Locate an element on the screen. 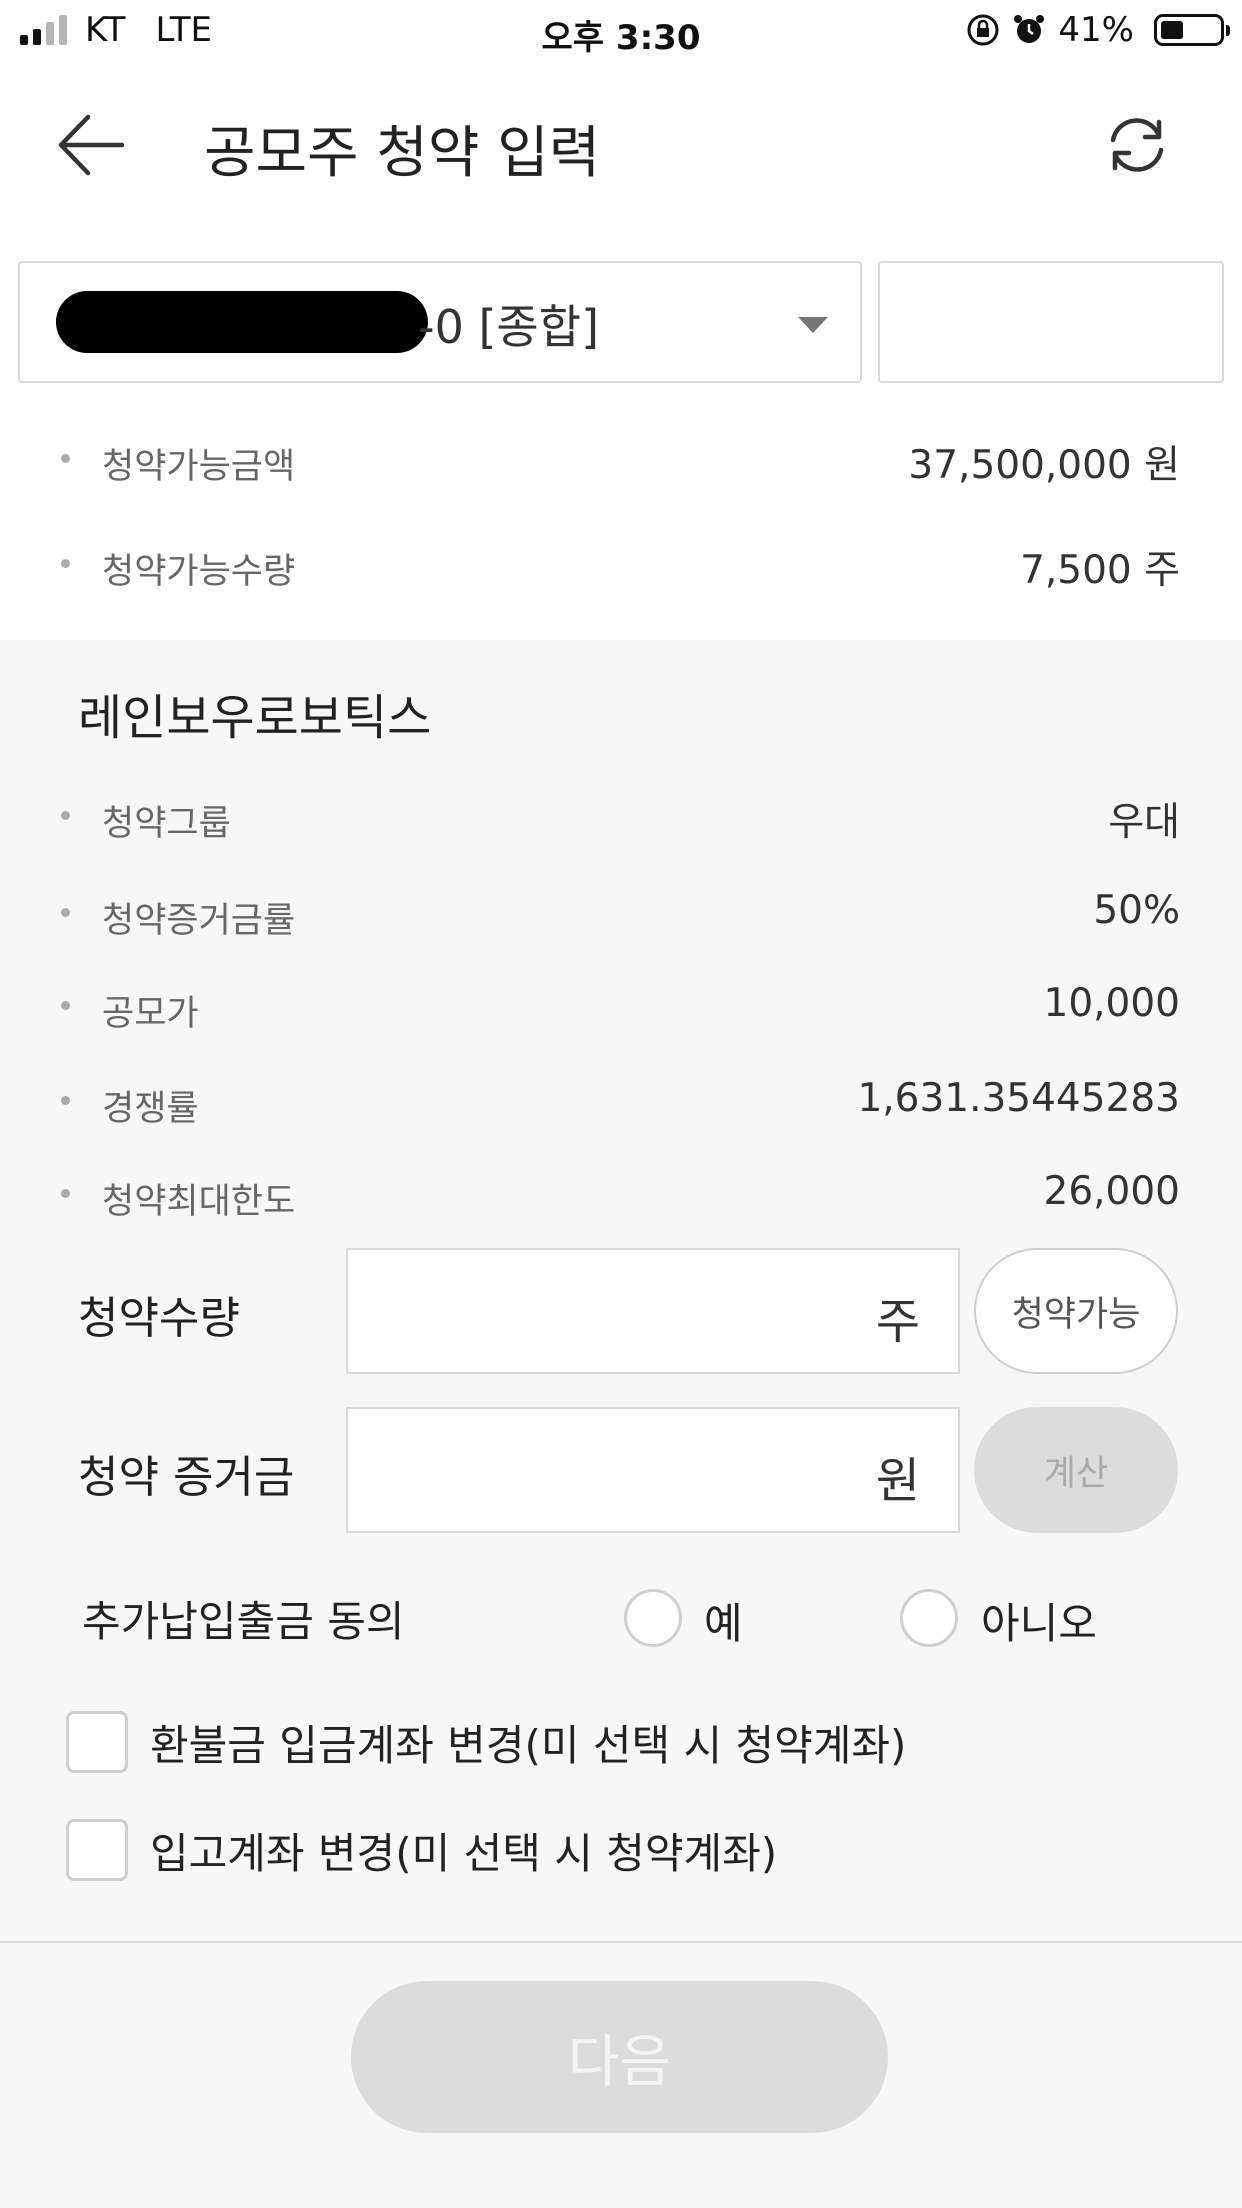 The width and height of the screenshot is (1242, 2208). deposit-account-checkbox is located at coordinates (97, 1850).